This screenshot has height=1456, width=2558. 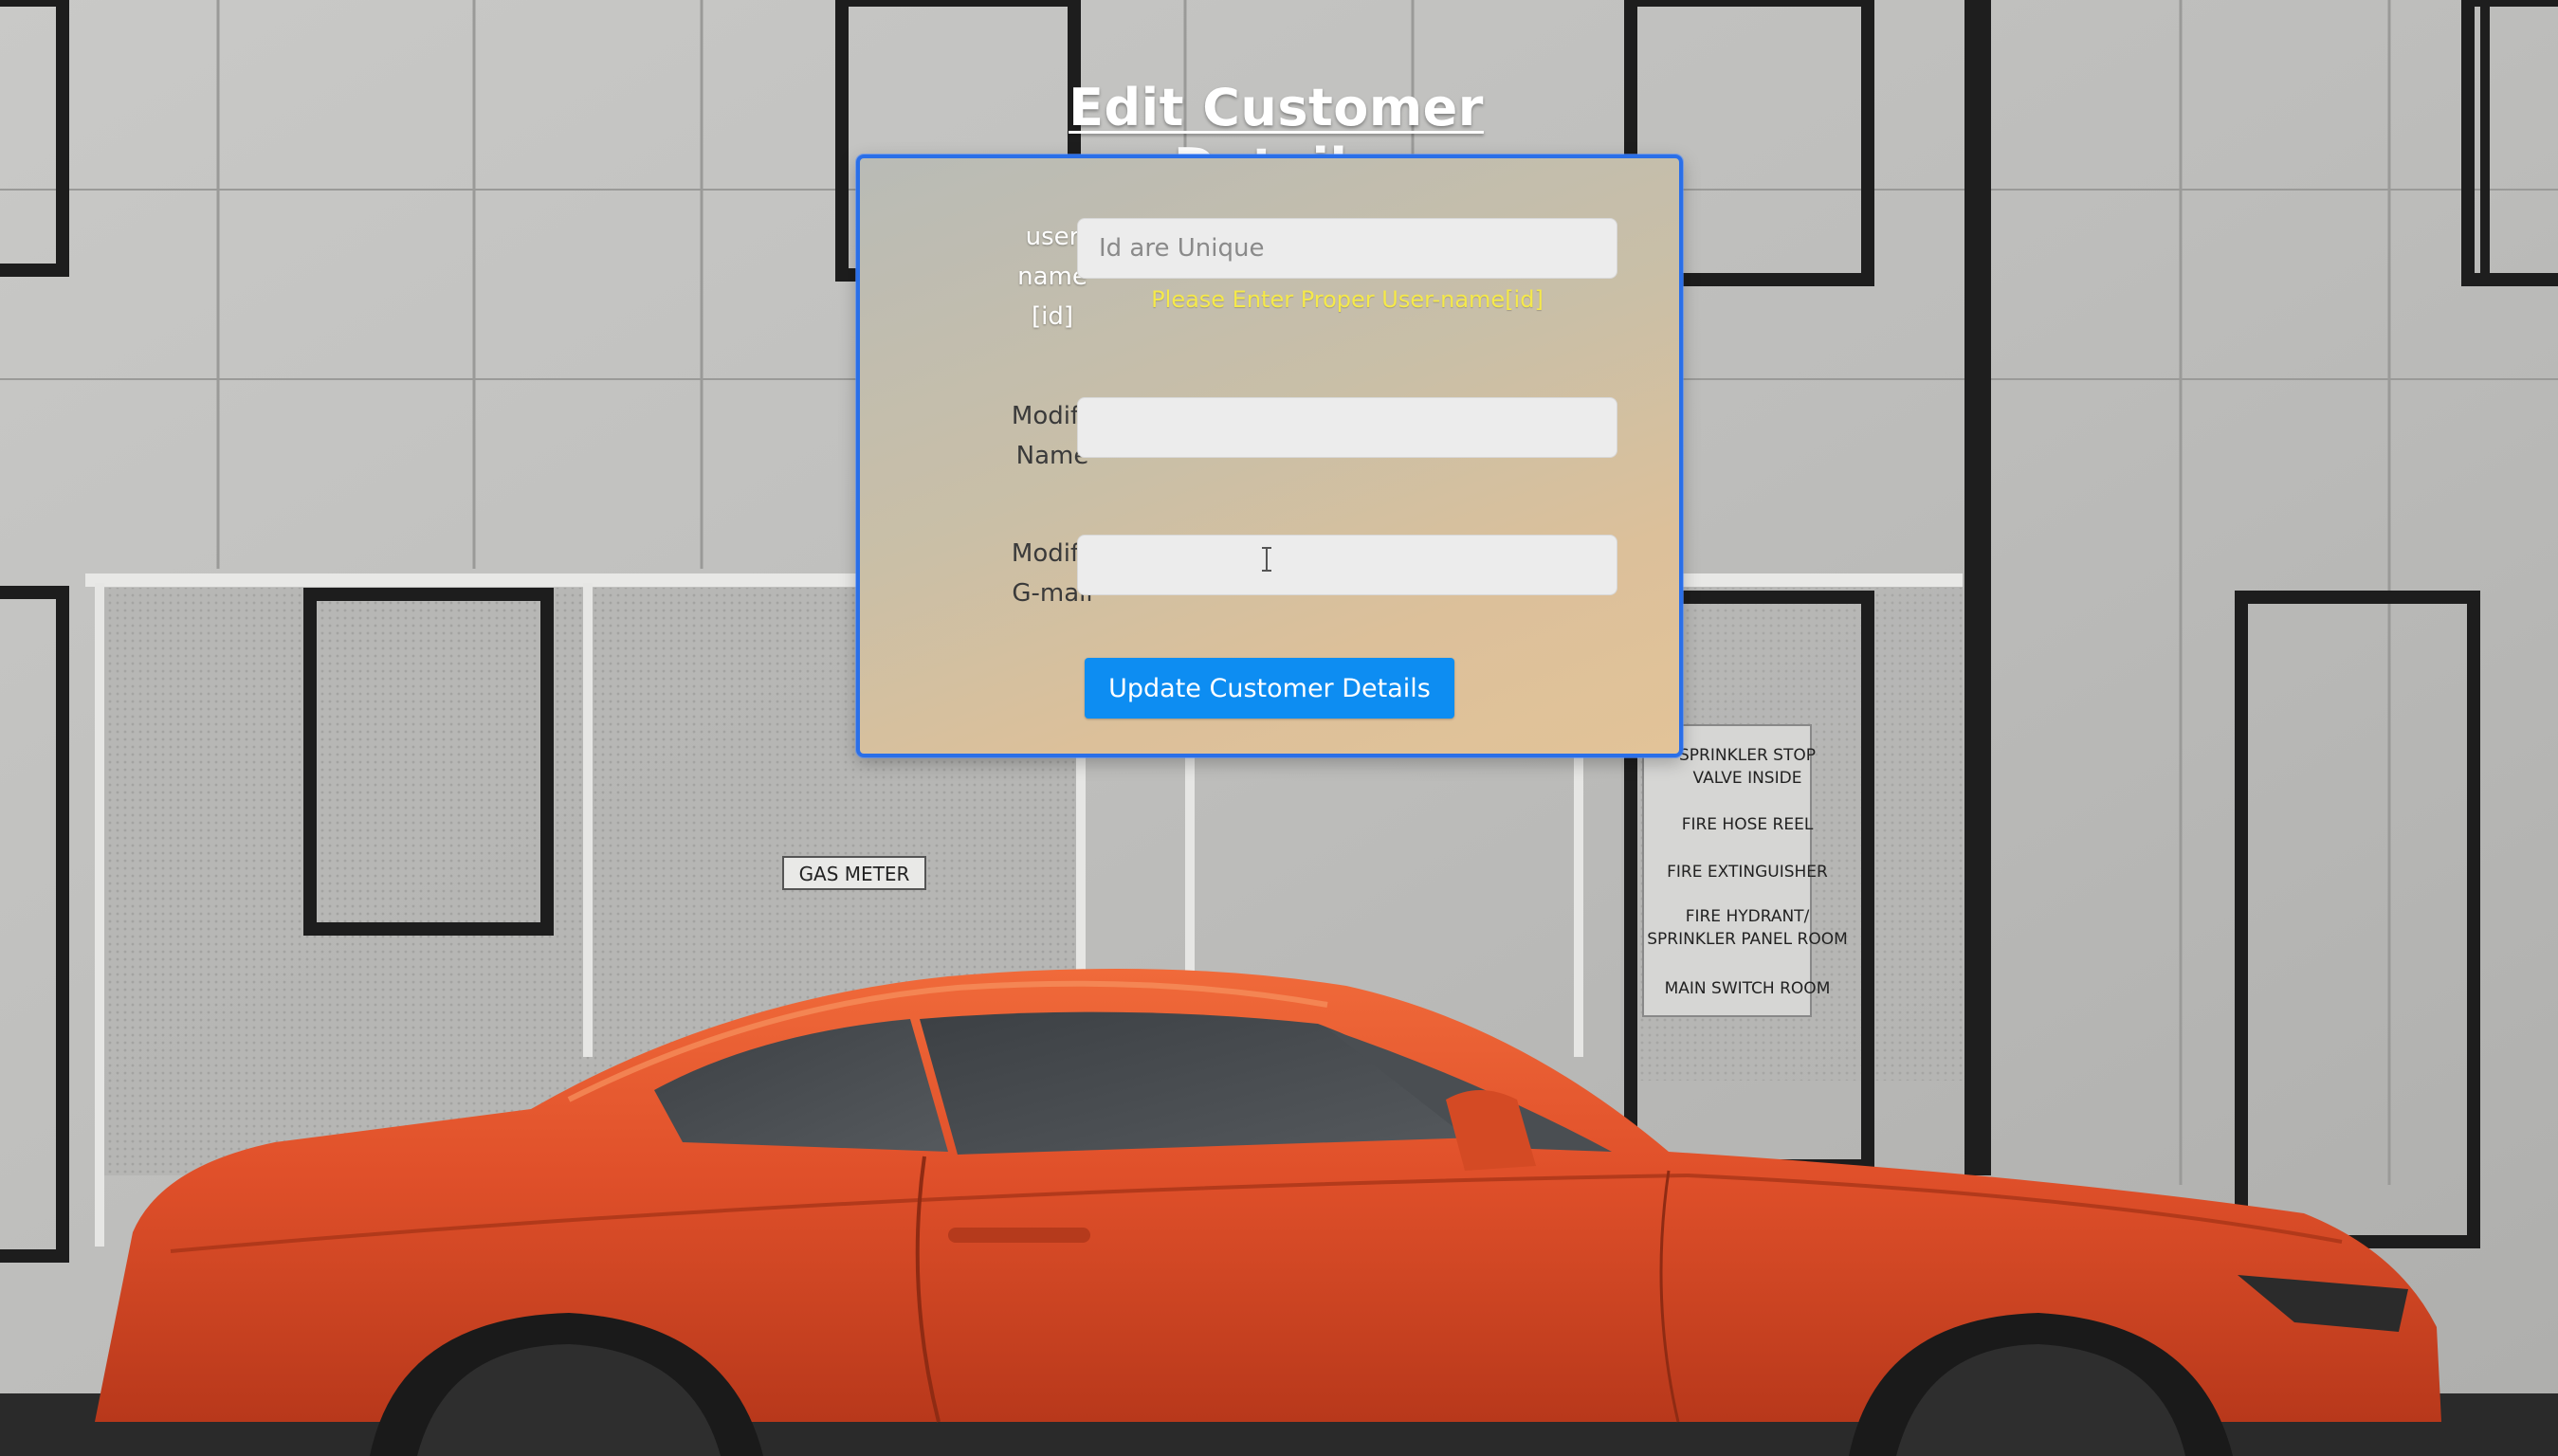 What do you see at coordinates (1747, 872) in the screenshot?
I see `sign-fire-extinguisher: FIRE EXTINGUISHER` at bounding box center [1747, 872].